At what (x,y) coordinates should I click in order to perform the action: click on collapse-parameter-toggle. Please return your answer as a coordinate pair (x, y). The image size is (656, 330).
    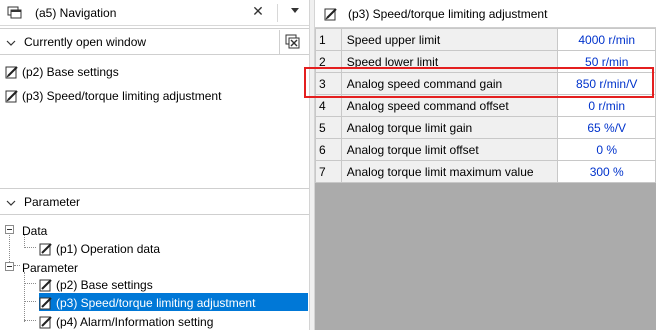
    Looking at the image, I should click on (9, 266).